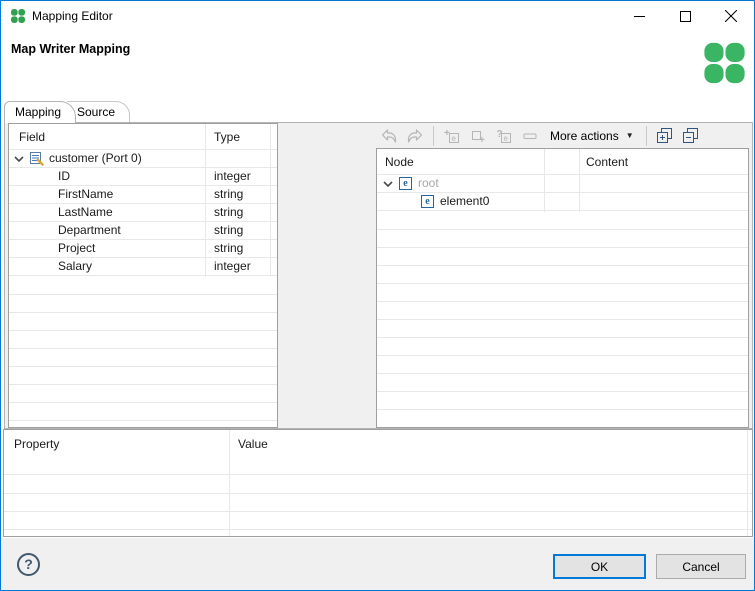 The image size is (755, 591). What do you see at coordinates (86, 194) in the screenshot?
I see `field-name: FirstName` at bounding box center [86, 194].